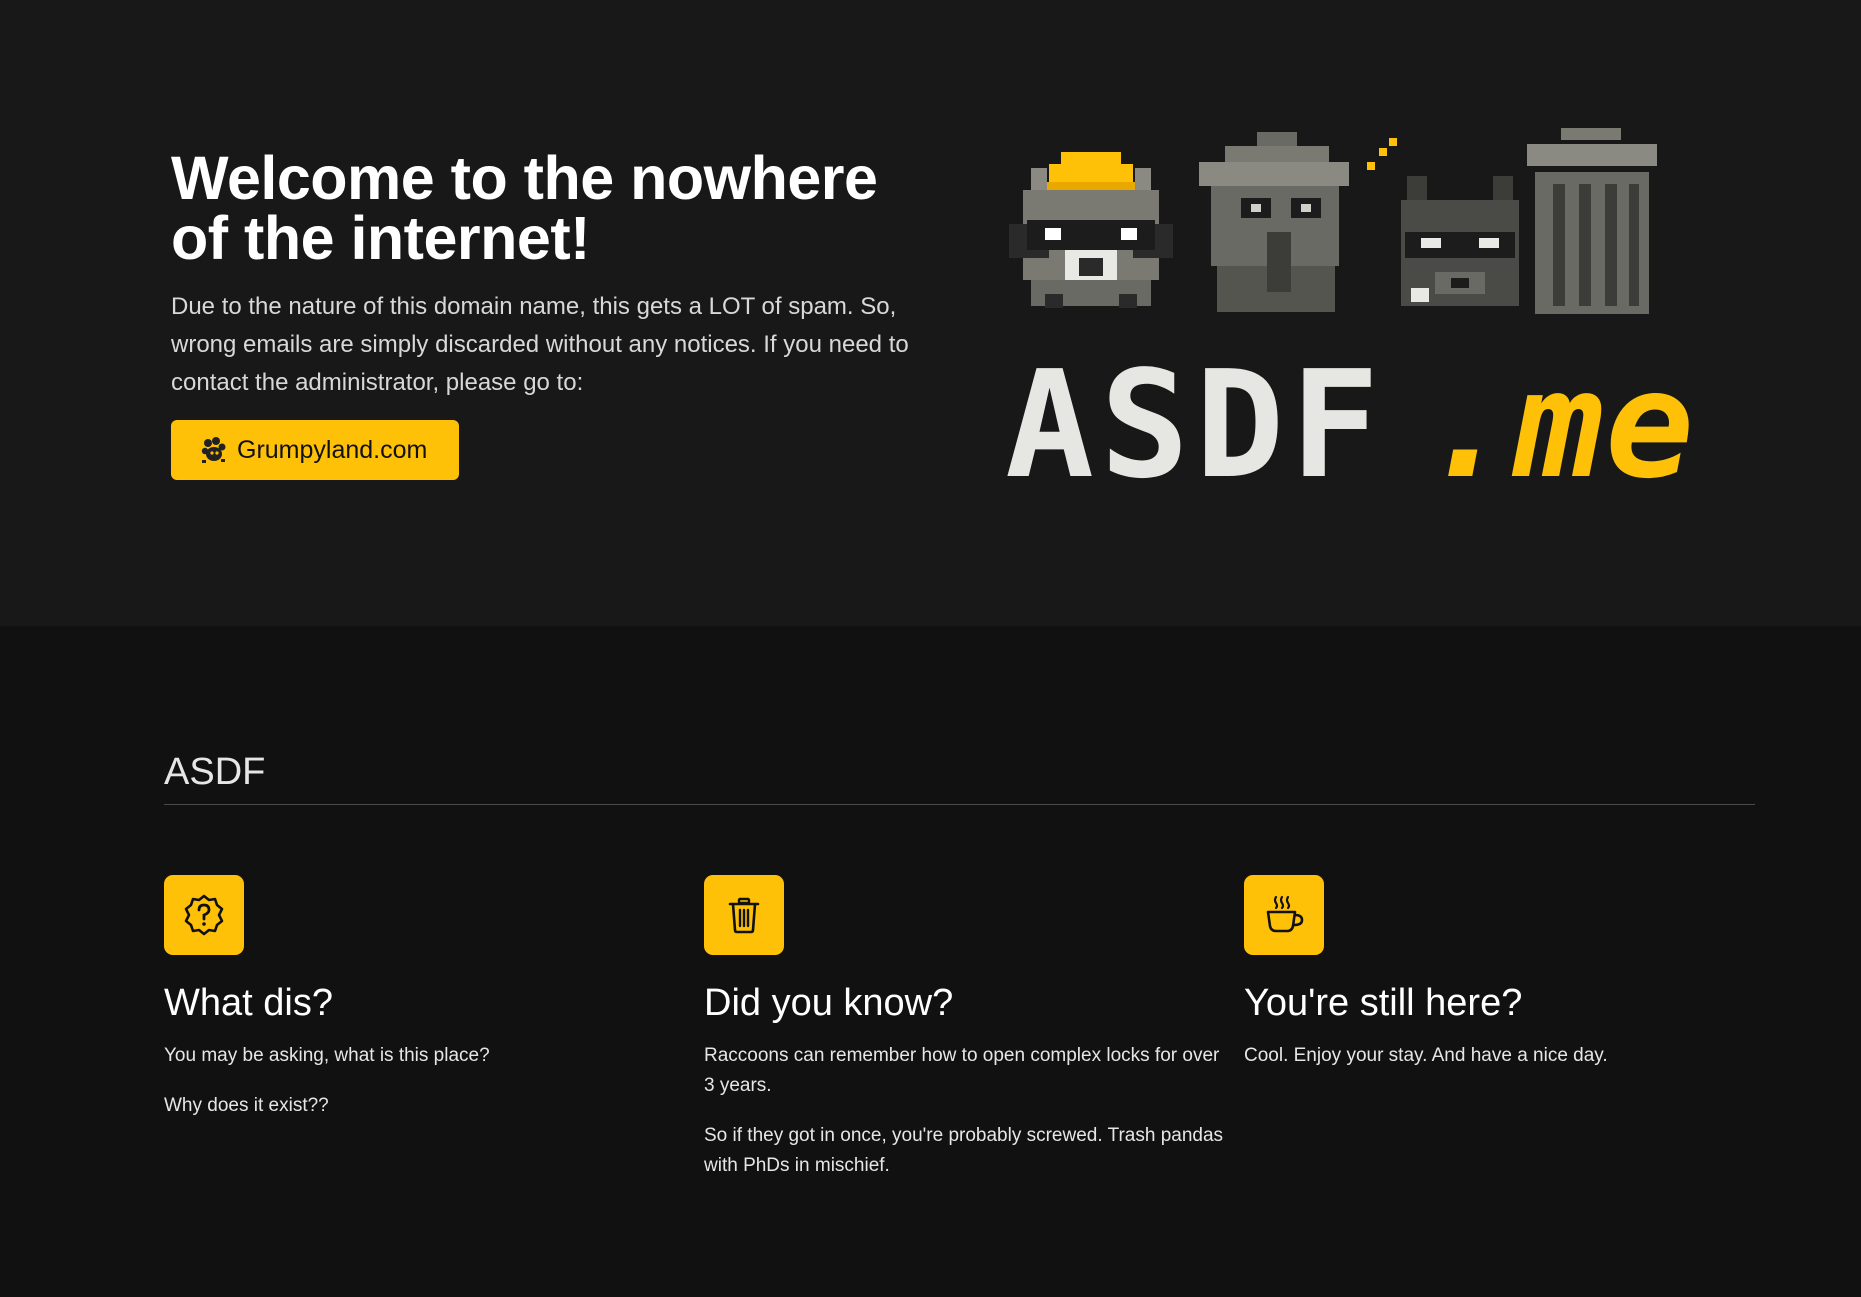 This screenshot has width=1861, height=1297. What do you see at coordinates (524, 208) in the screenshot?
I see `hero-title: Welcome to the nowhere of the internet!` at bounding box center [524, 208].